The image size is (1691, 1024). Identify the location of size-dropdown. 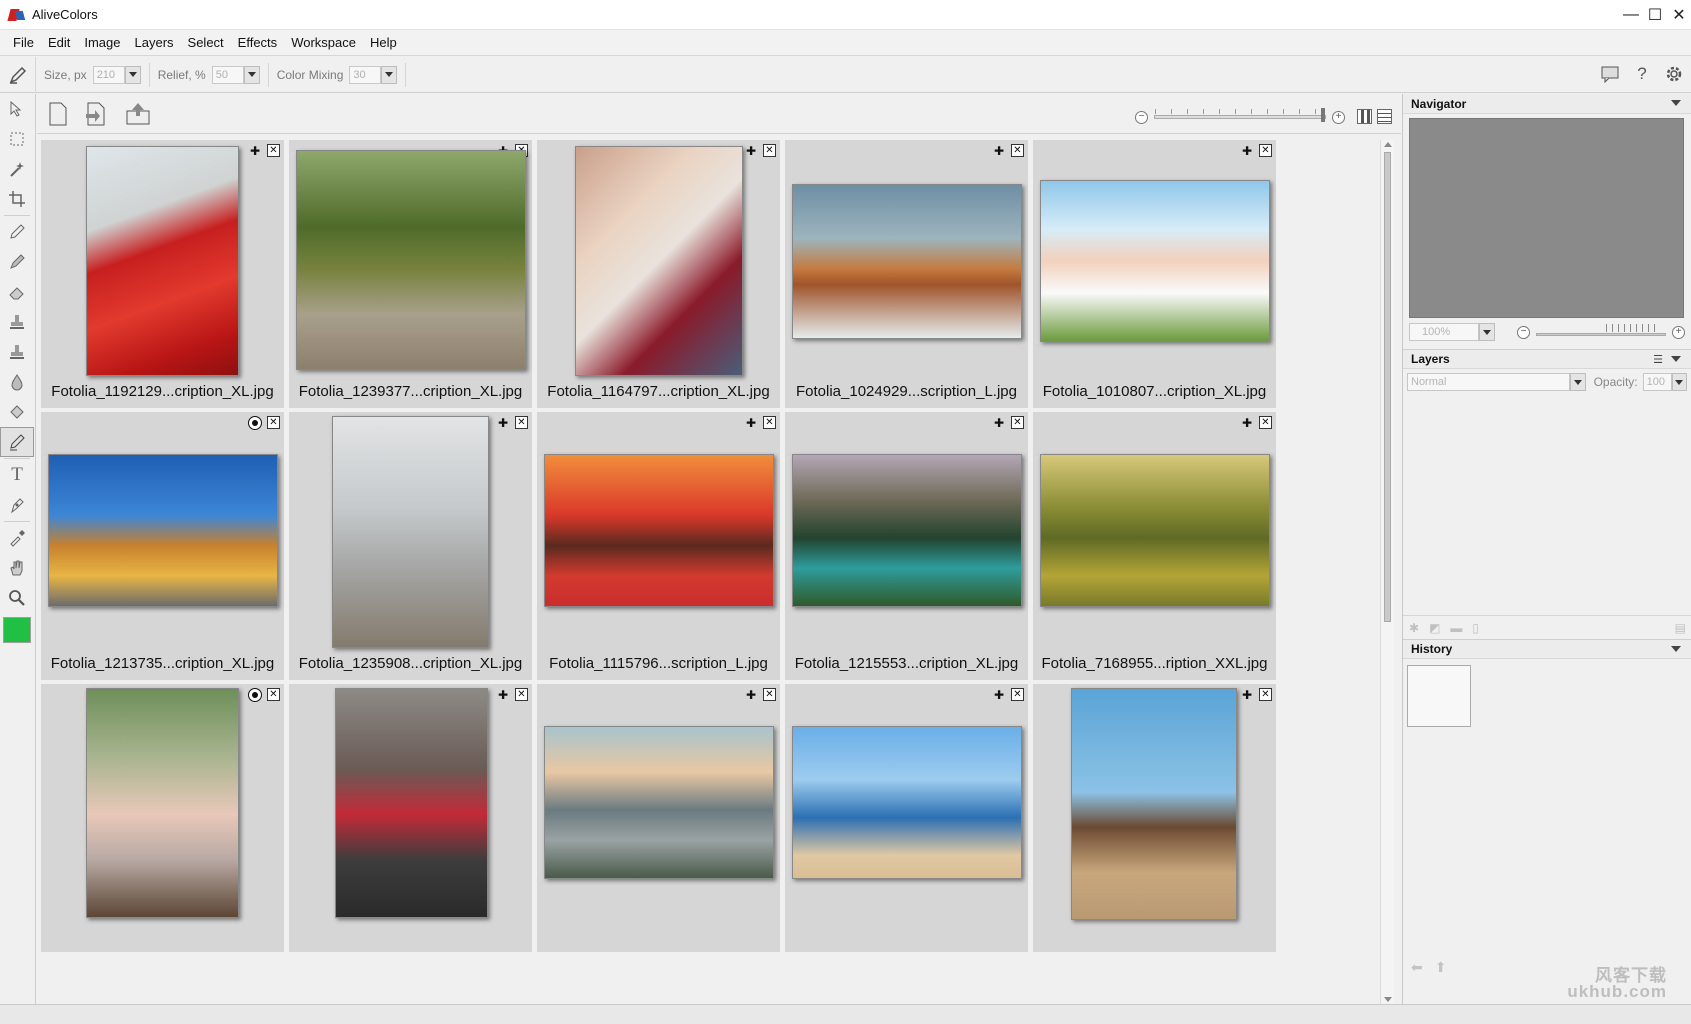
(132, 74).